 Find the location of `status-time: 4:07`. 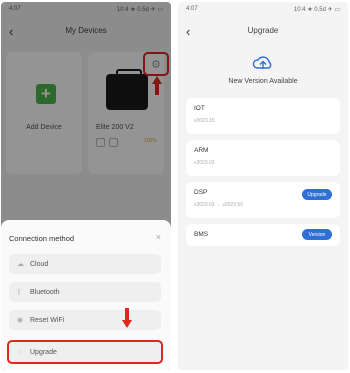

status-time: 4:07 is located at coordinates (192, 9).